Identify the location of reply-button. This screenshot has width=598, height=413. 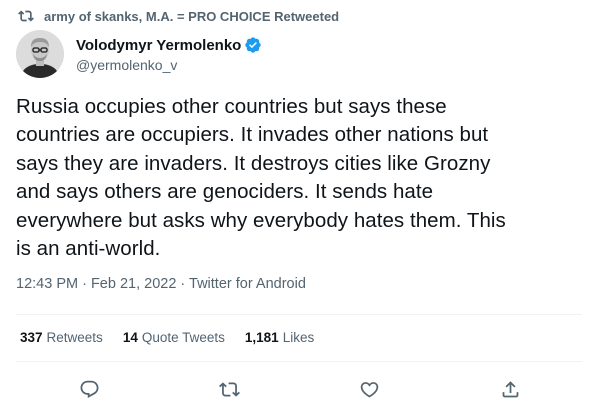
(89, 389).